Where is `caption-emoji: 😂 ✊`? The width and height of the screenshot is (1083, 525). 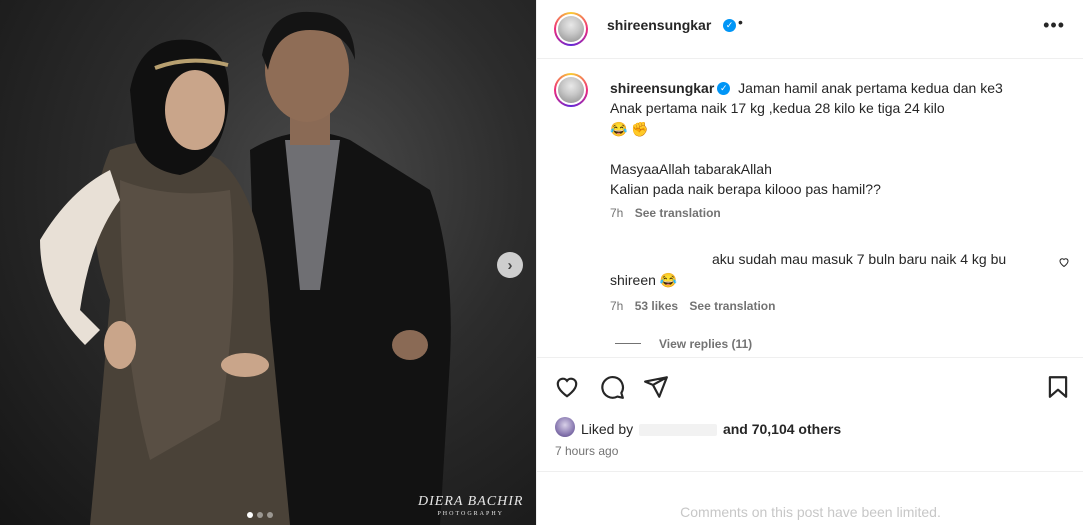 caption-emoji: 😂 ✊ is located at coordinates (629, 129).